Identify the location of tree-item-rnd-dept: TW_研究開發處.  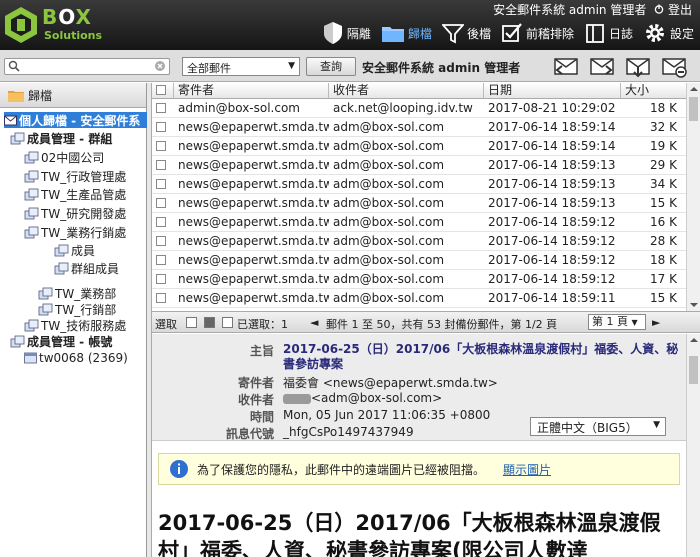
(75, 213).